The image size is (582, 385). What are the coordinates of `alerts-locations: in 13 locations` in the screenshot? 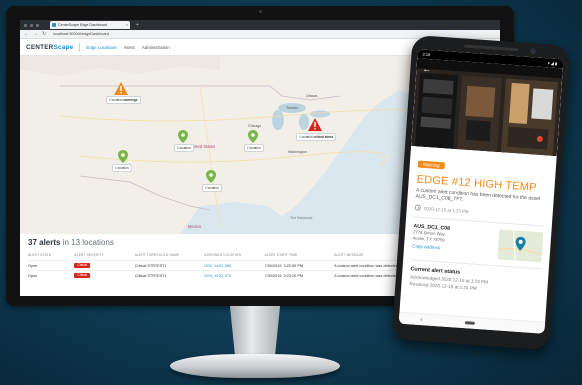 It's located at (88, 242).